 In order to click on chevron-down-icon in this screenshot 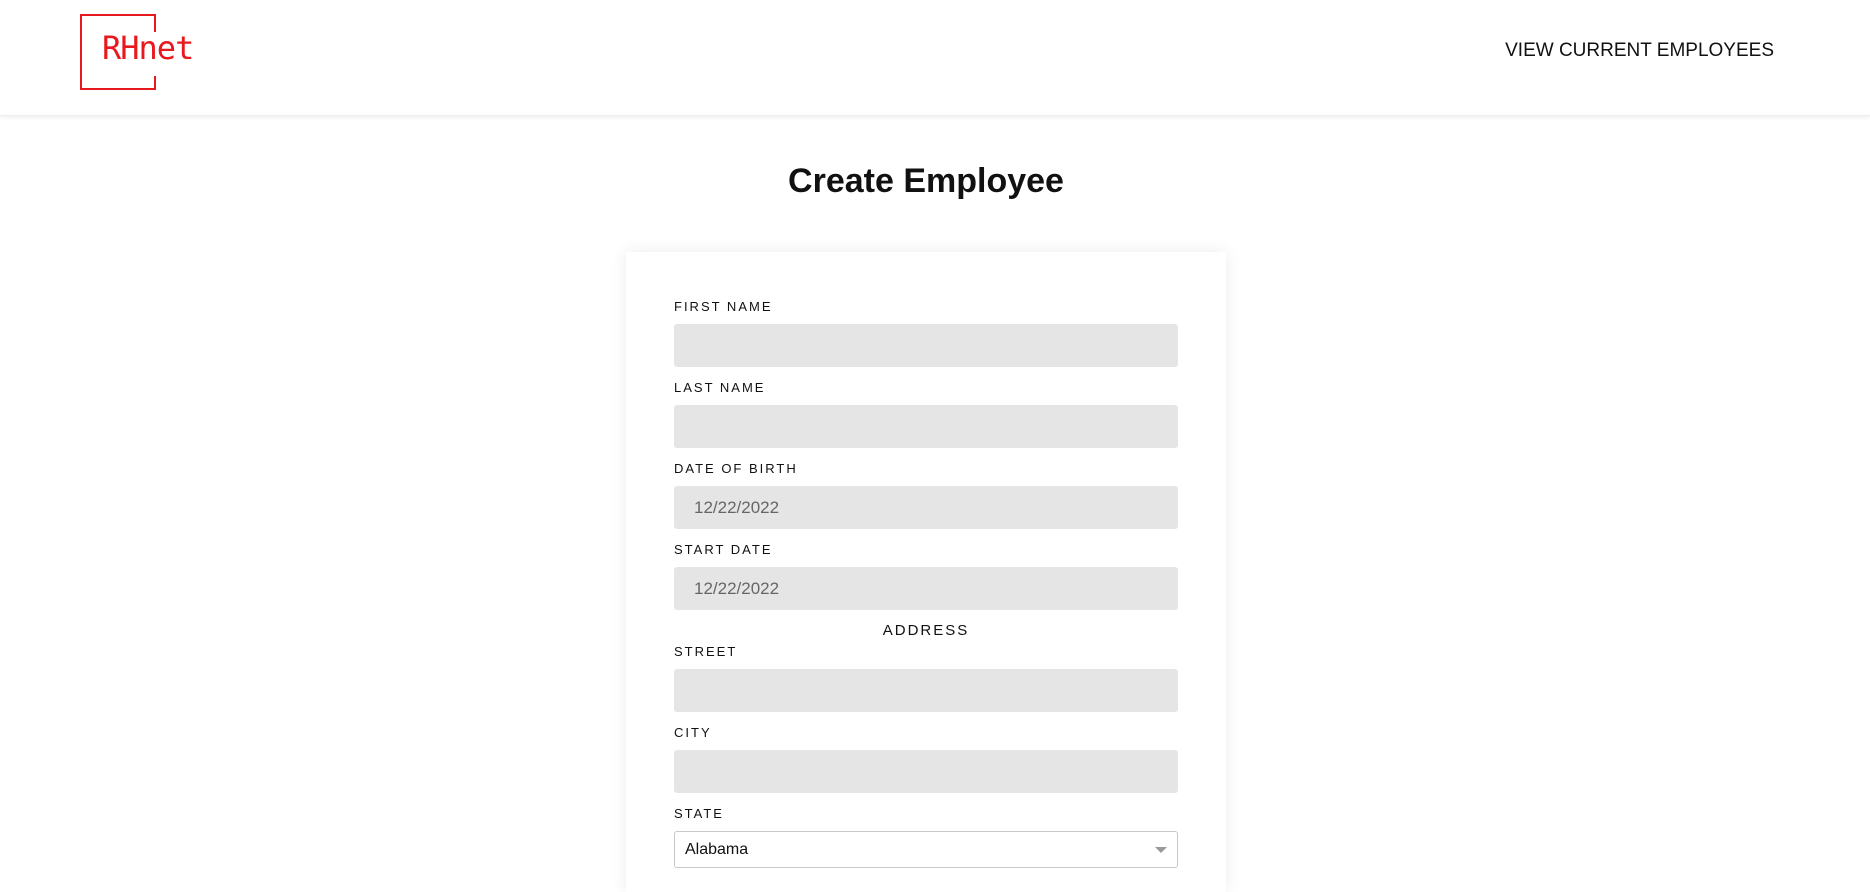, I will do `click(1161, 850)`.